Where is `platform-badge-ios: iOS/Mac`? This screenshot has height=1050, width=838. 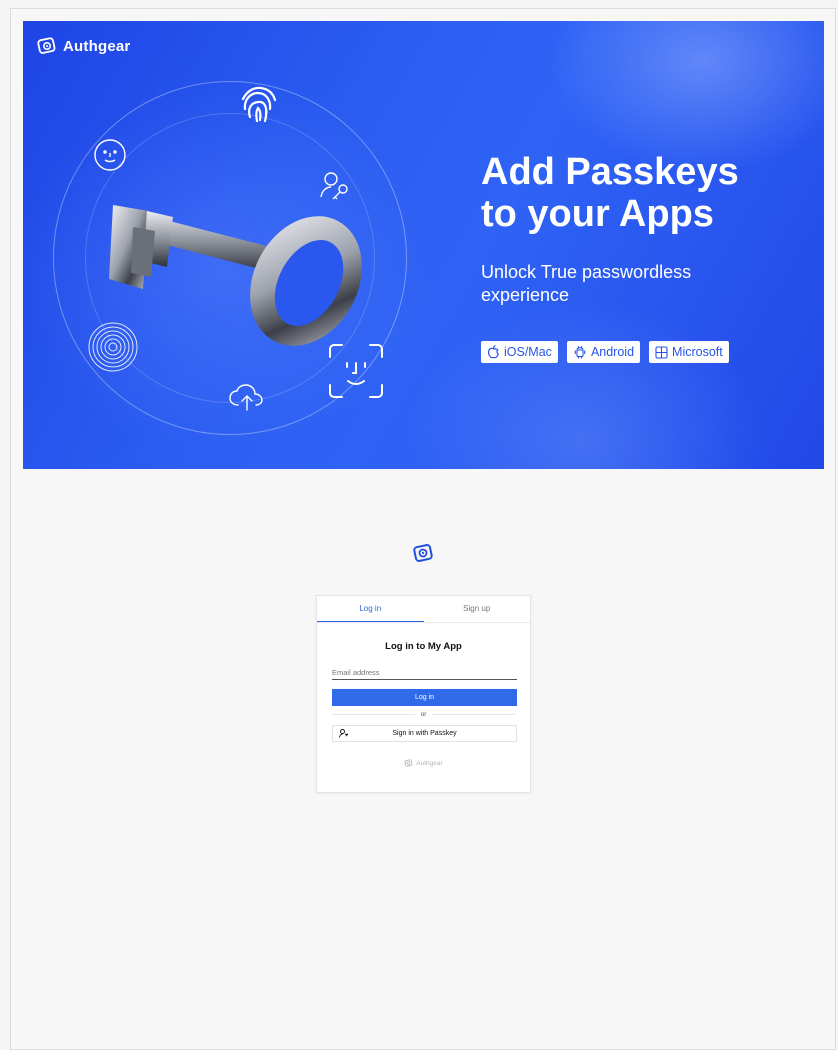
platform-badge-ios: iOS/Mac is located at coordinates (519, 352).